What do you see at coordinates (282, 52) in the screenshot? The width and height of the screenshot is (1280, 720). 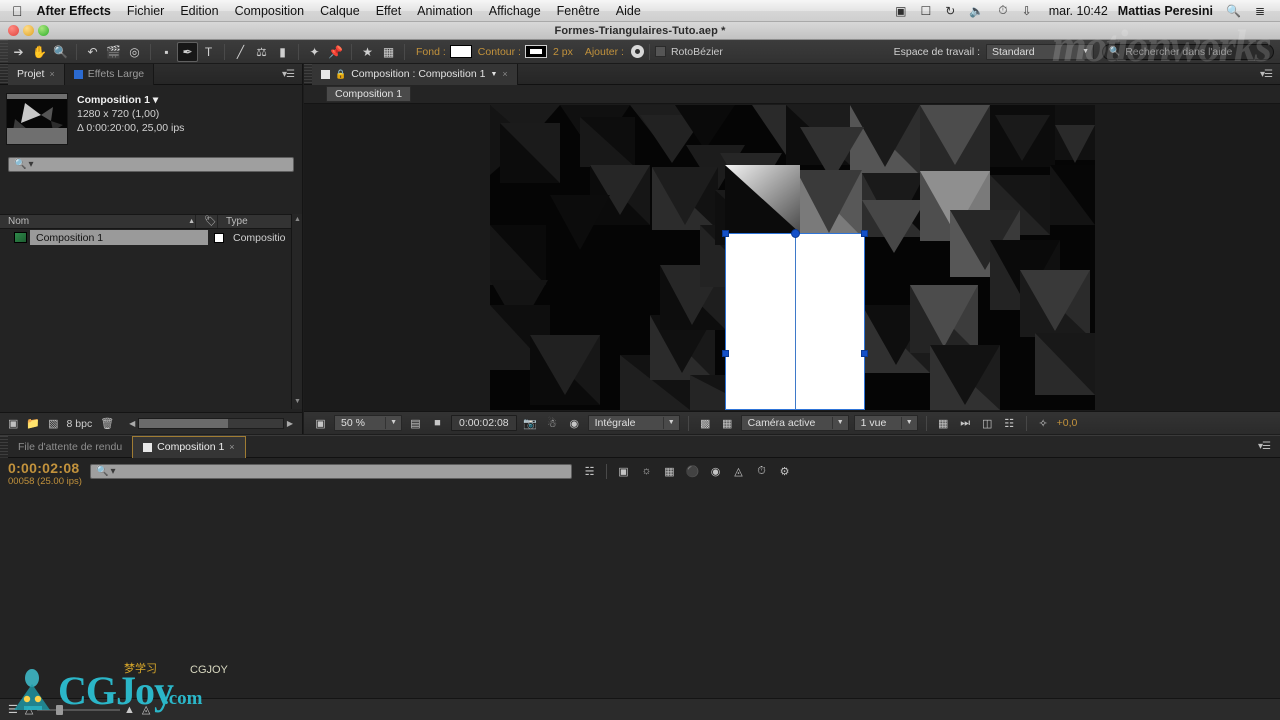 I see `eraser-tool-icon: ▮` at bounding box center [282, 52].